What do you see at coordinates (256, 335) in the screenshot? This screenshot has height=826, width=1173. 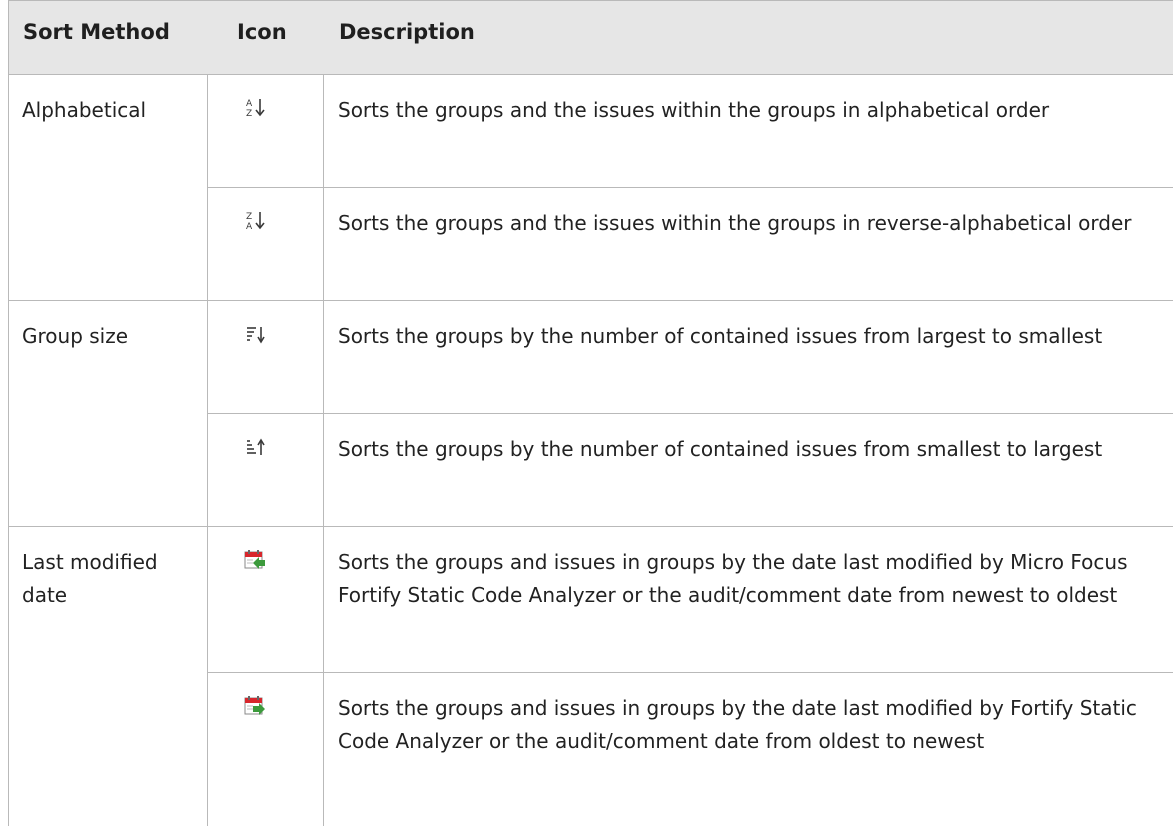 I see `sort-size-descending-icon` at bounding box center [256, 335].